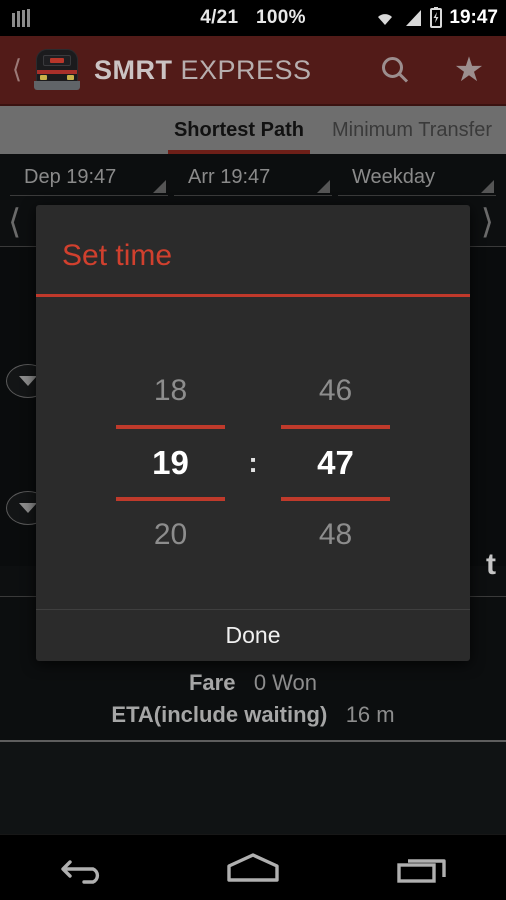 This screenshot has width=506, height=900. I want to click on fare-label: Fare, so click(212, 682).